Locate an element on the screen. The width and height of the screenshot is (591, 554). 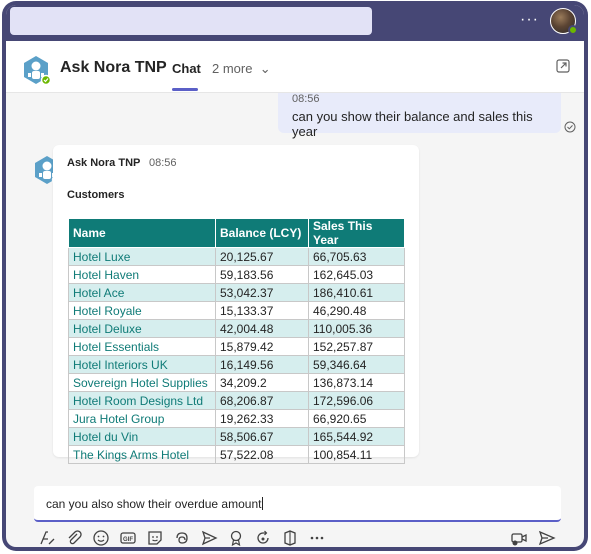
balance-cell: 19,262.33 is located at coordinates (262, 418).